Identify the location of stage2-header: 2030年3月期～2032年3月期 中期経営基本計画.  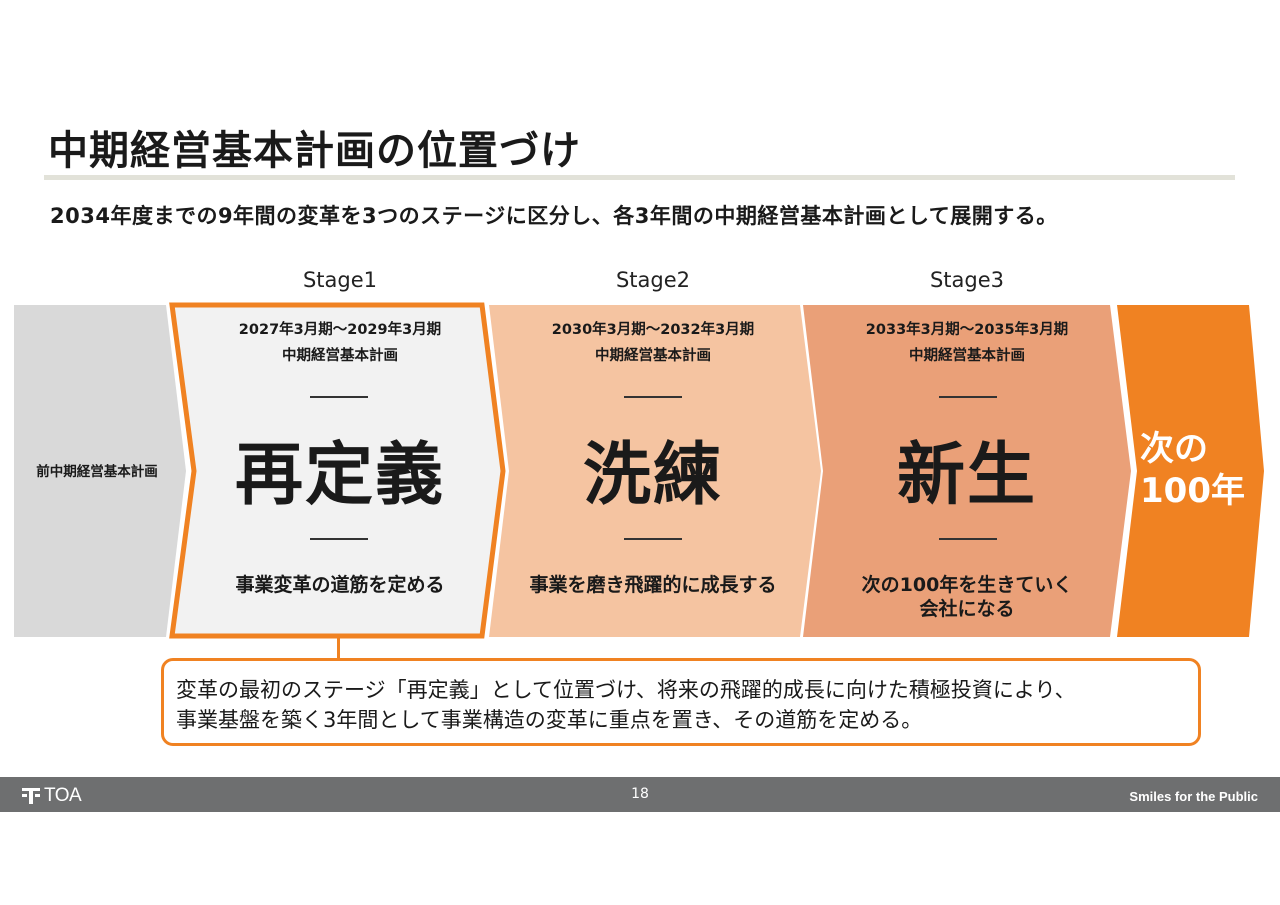
(653, 343).